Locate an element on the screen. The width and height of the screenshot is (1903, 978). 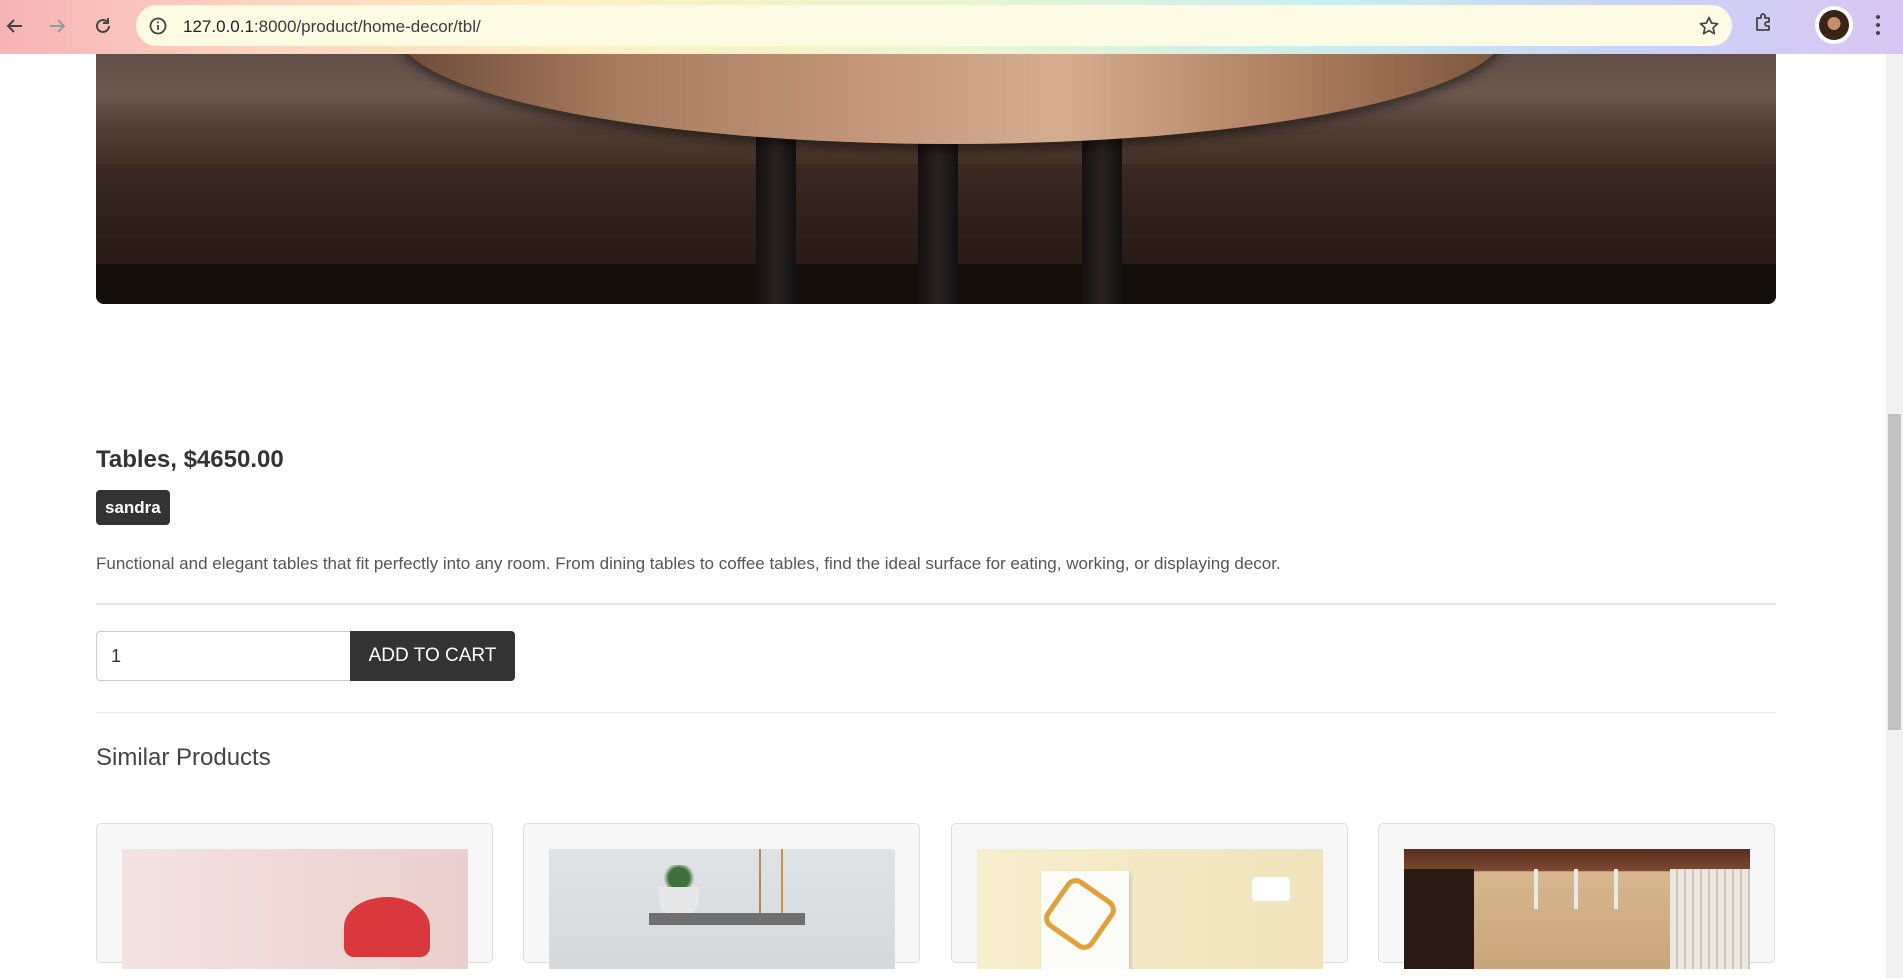
product-title: Tables, $4650.00 is located at coordinates (190, 459).